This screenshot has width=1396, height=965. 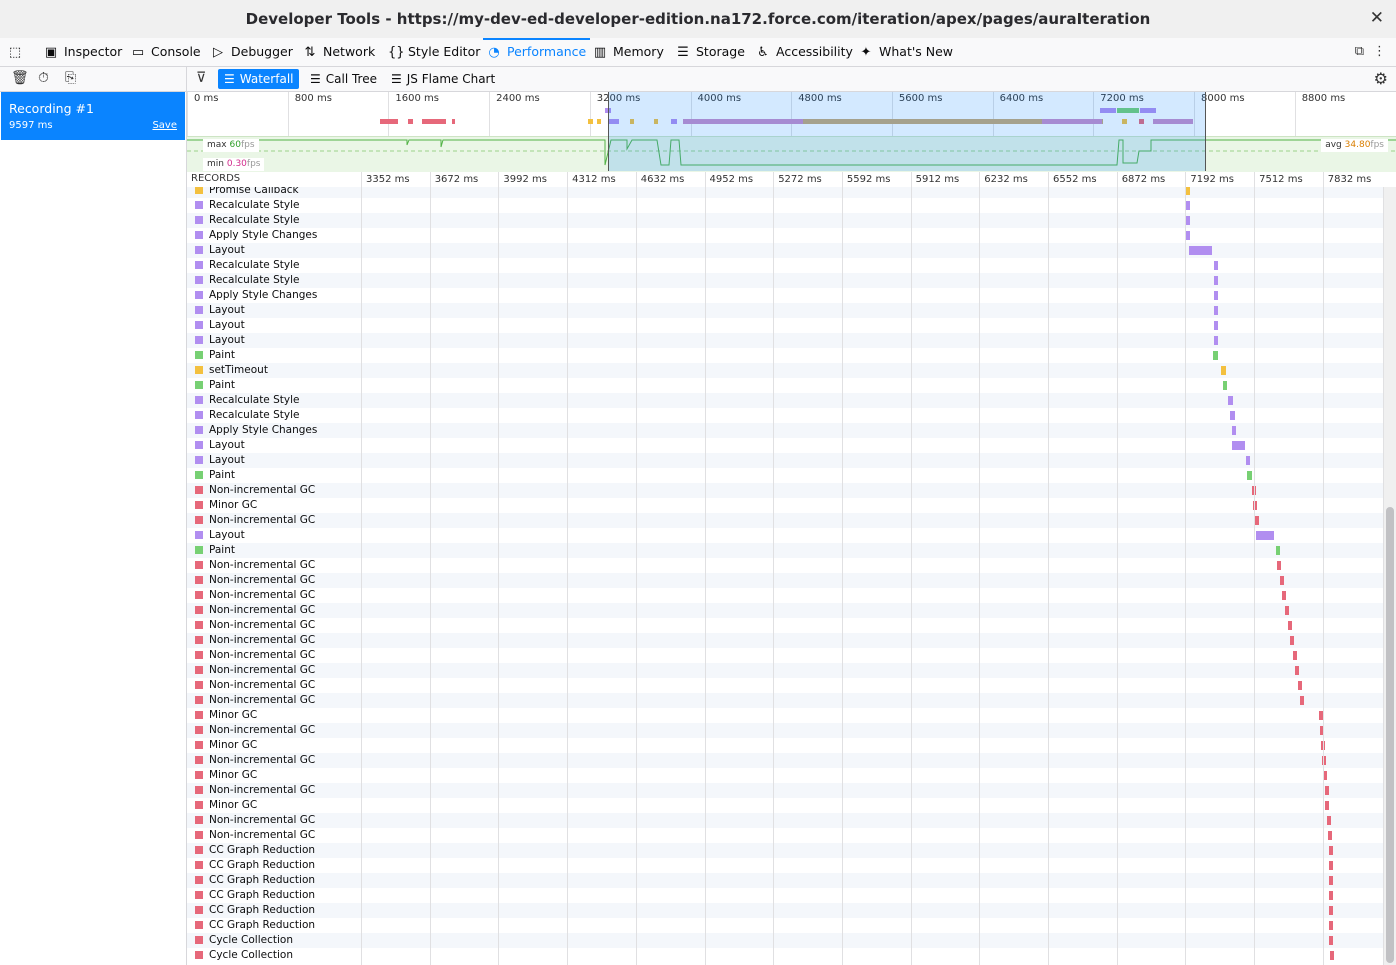 What do you see at coordinates (1377, 18) in the screenshot?
I see `close-icon: ✕` at bounding box center [1377, 18].